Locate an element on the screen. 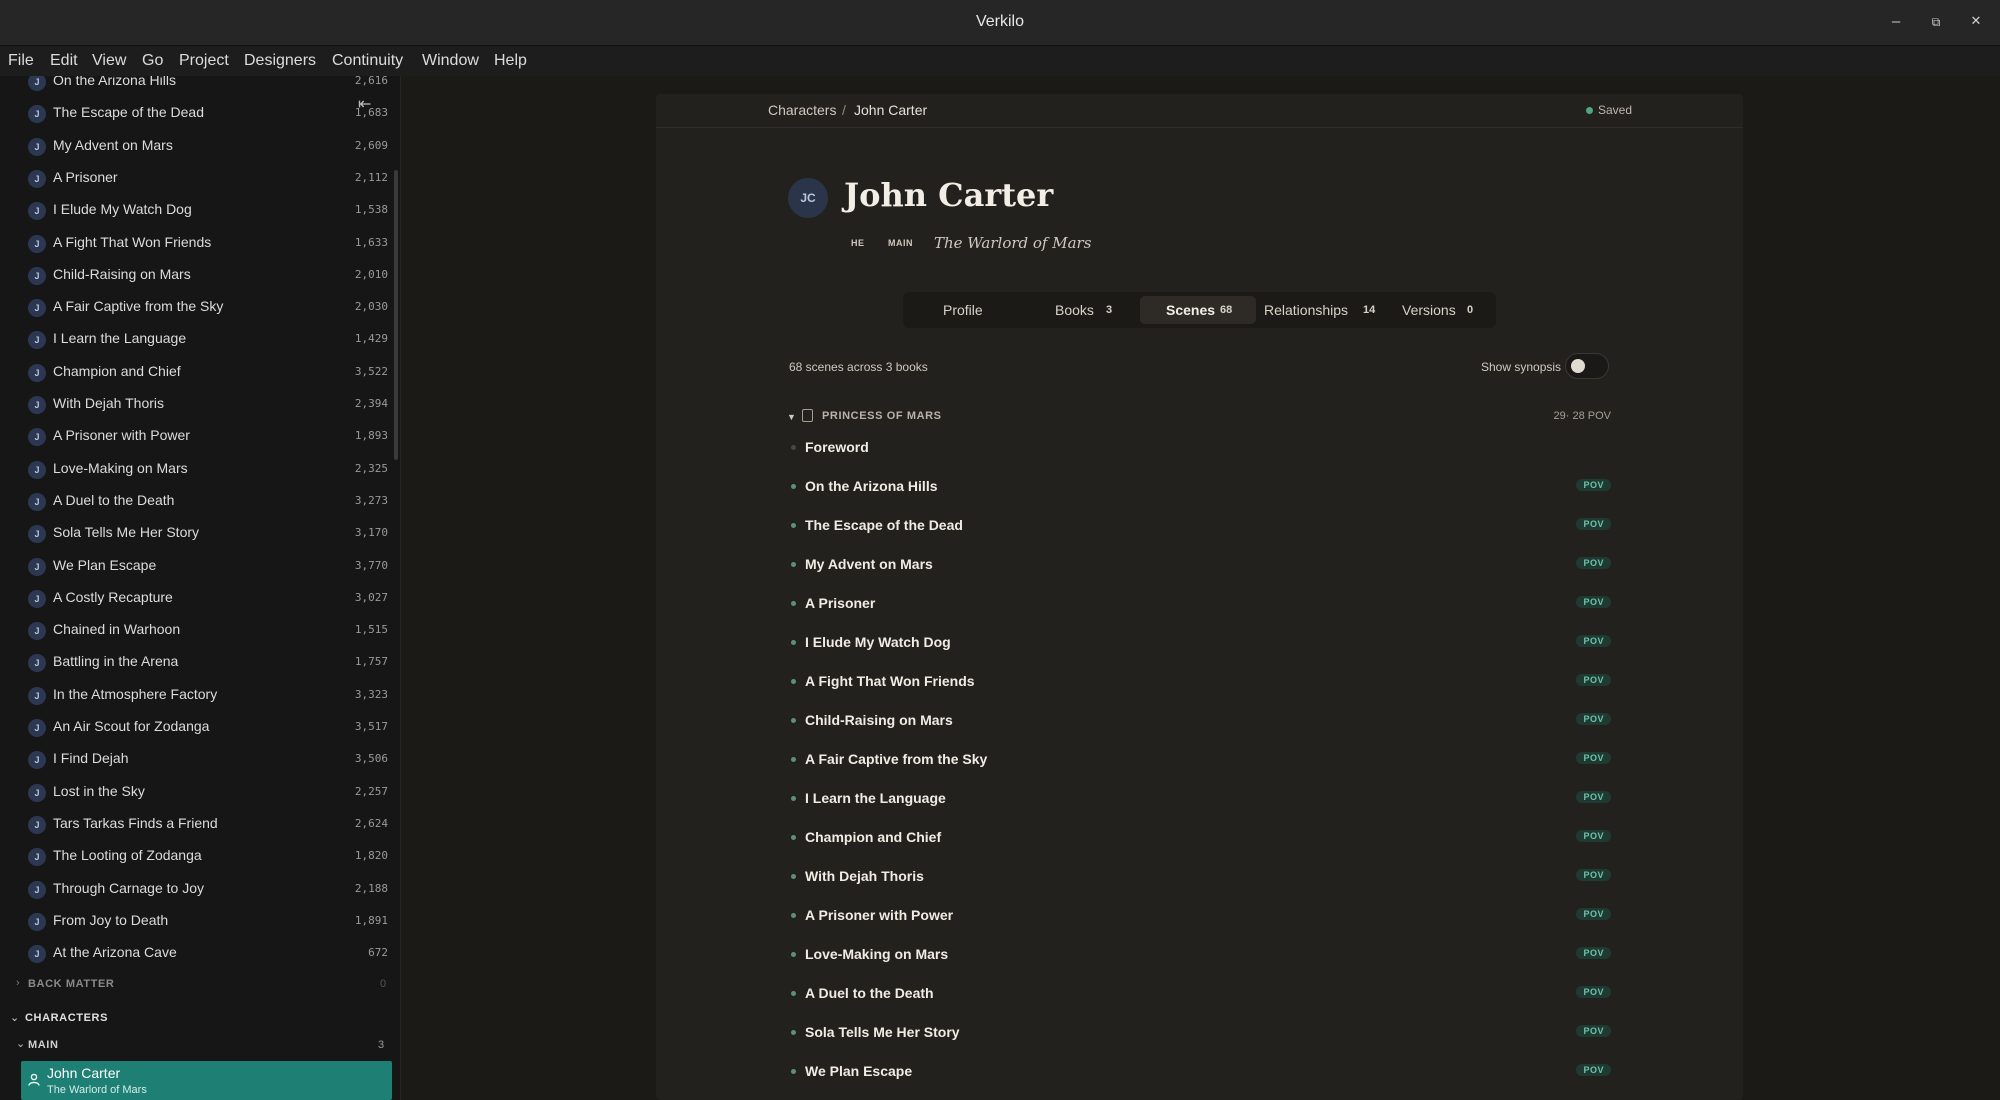 This screenshot has height=1100, width=2000. menu-continuity: Continuity is located at coordinates (367, 61).